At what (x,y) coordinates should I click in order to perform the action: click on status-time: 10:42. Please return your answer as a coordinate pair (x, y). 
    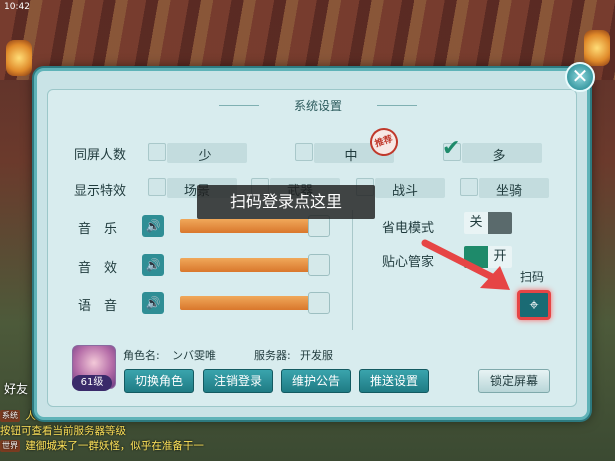
    Looking at the image, I should click on (17, 7).